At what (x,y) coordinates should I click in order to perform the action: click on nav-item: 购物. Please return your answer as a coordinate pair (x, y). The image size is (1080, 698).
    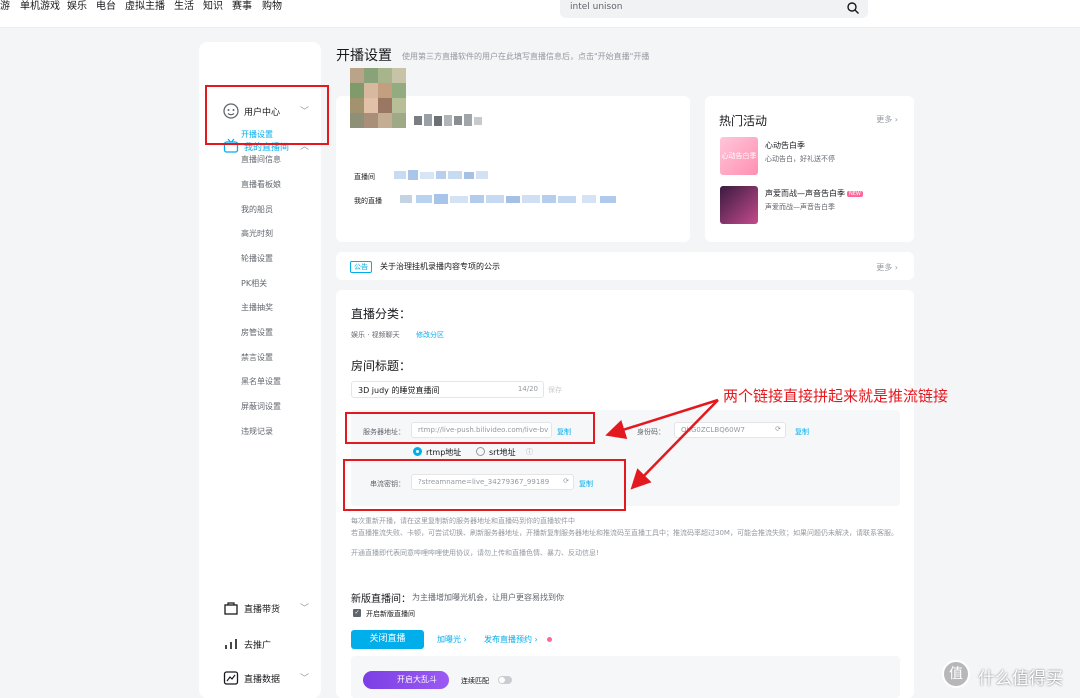
    Looking at the image, I should click on (272, 7).